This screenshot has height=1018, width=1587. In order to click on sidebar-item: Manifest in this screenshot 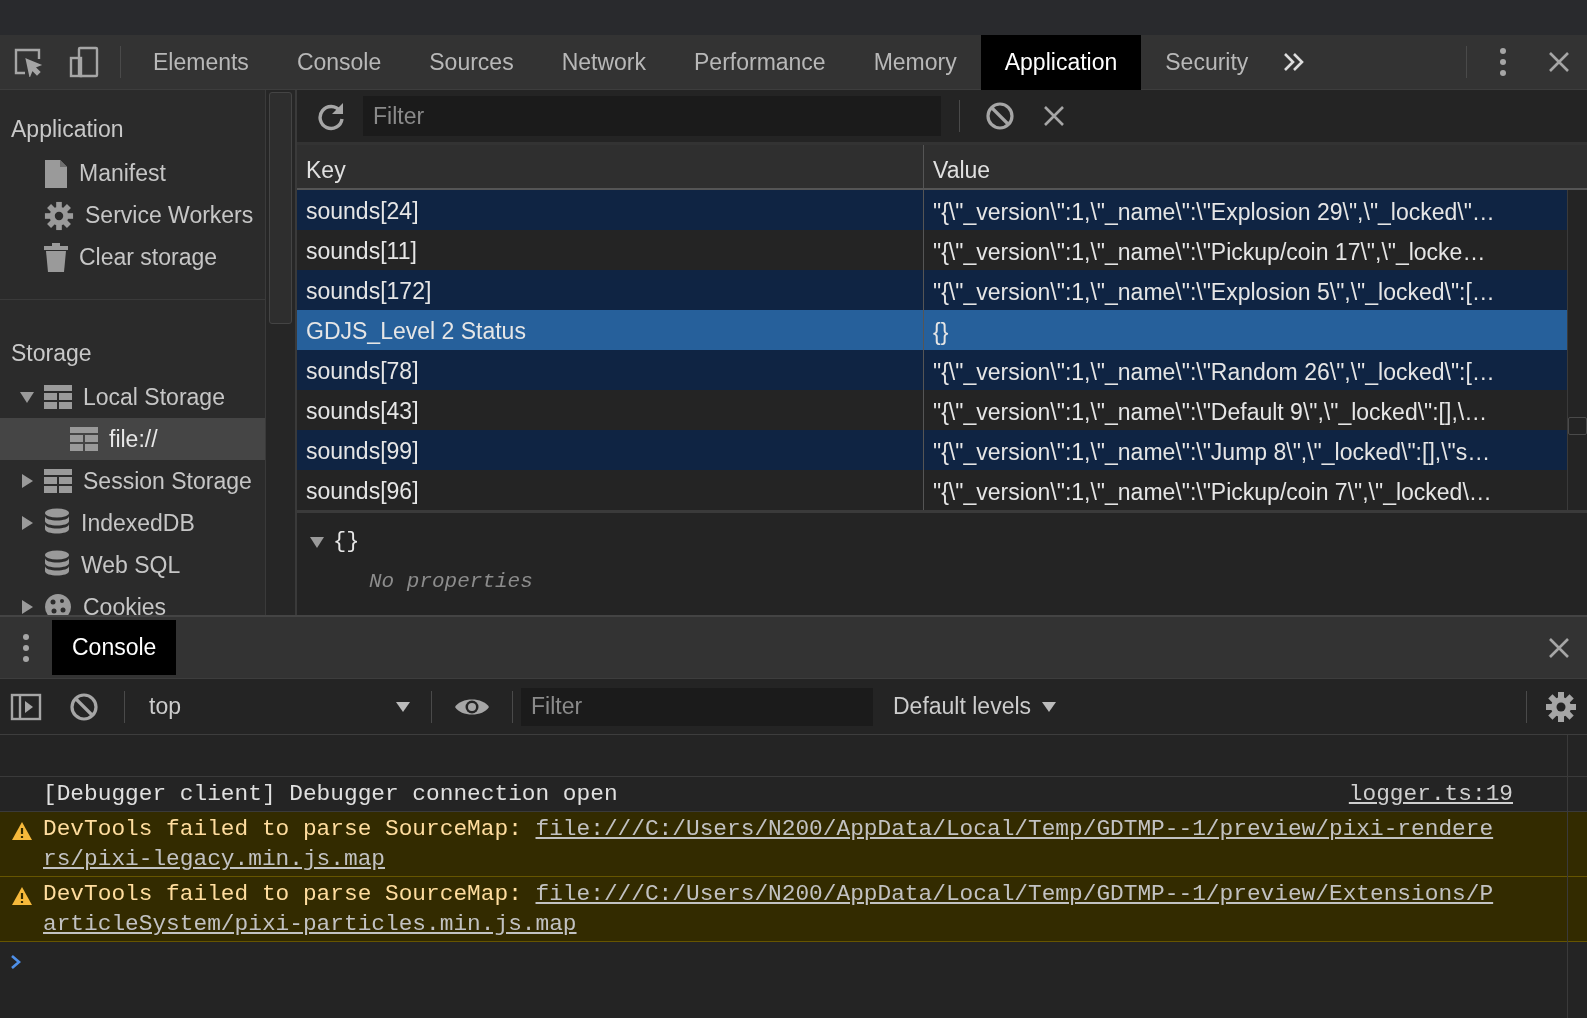, I will do `click(132, 173)`.